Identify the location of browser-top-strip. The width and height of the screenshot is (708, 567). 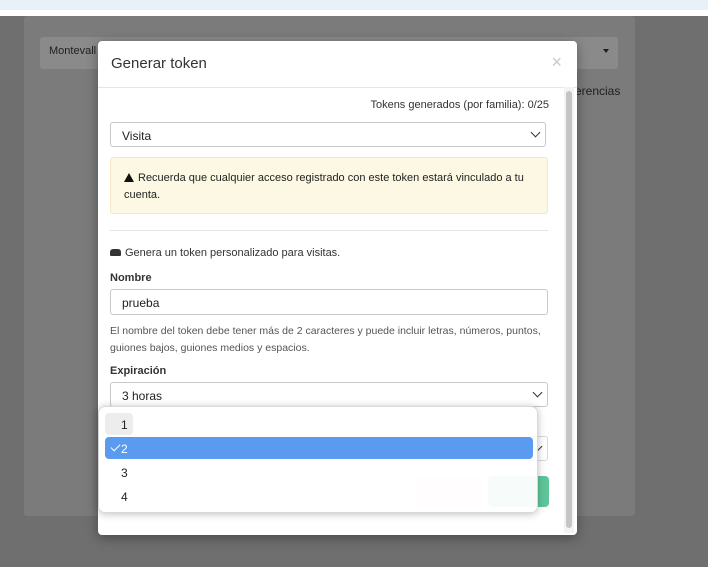
(354, 5).